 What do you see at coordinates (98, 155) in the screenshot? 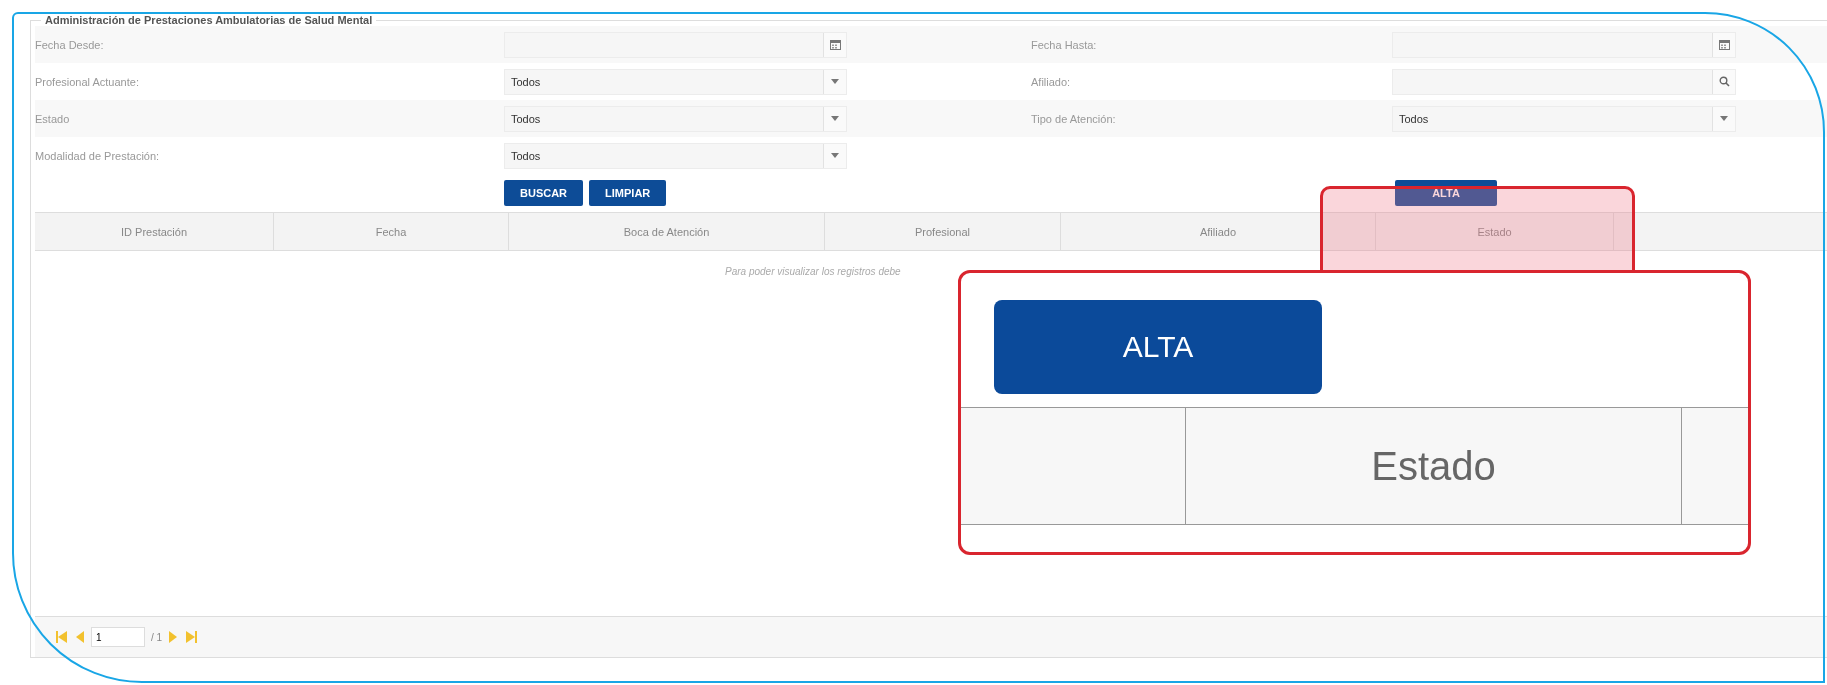
I see `field-label: Modalidad de Prestación:` at bounding box center [98, 155].